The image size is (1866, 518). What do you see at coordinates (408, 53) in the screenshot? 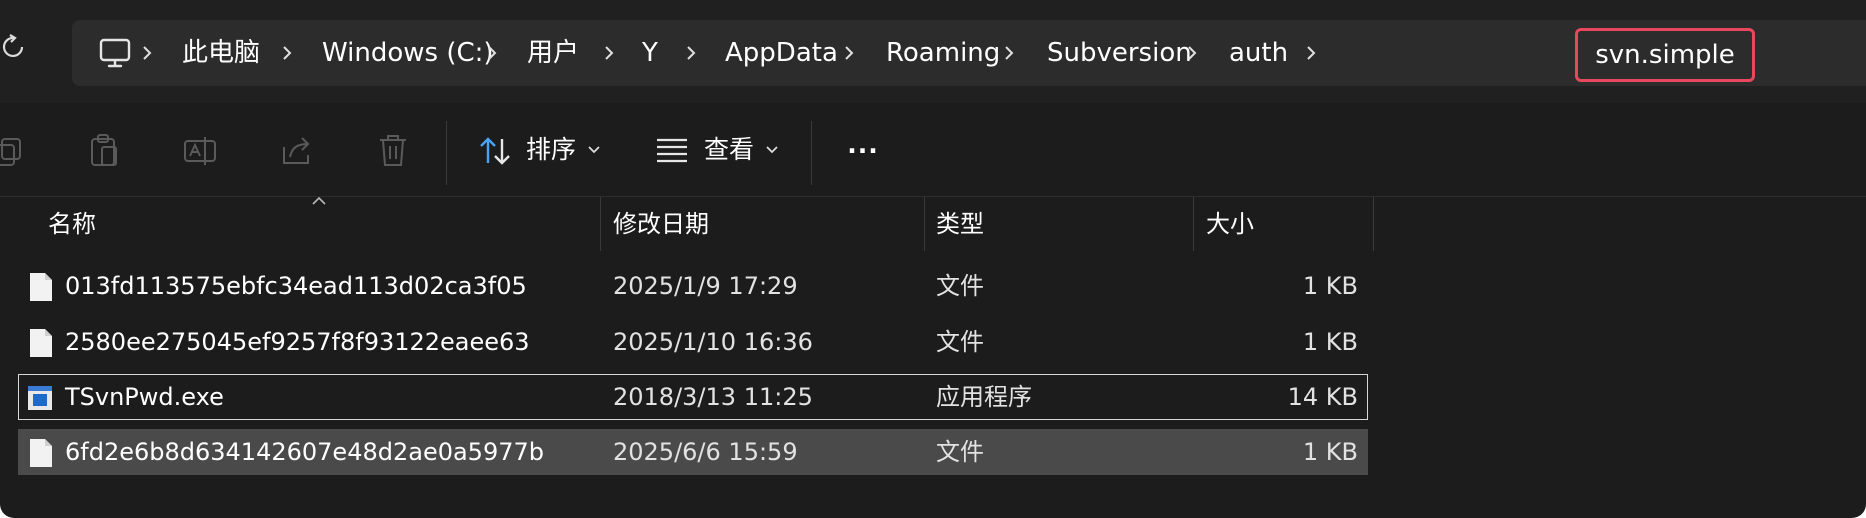
I see `breadcrumb-windows-c: Windows (C:)` at bounding box center [408, 53].